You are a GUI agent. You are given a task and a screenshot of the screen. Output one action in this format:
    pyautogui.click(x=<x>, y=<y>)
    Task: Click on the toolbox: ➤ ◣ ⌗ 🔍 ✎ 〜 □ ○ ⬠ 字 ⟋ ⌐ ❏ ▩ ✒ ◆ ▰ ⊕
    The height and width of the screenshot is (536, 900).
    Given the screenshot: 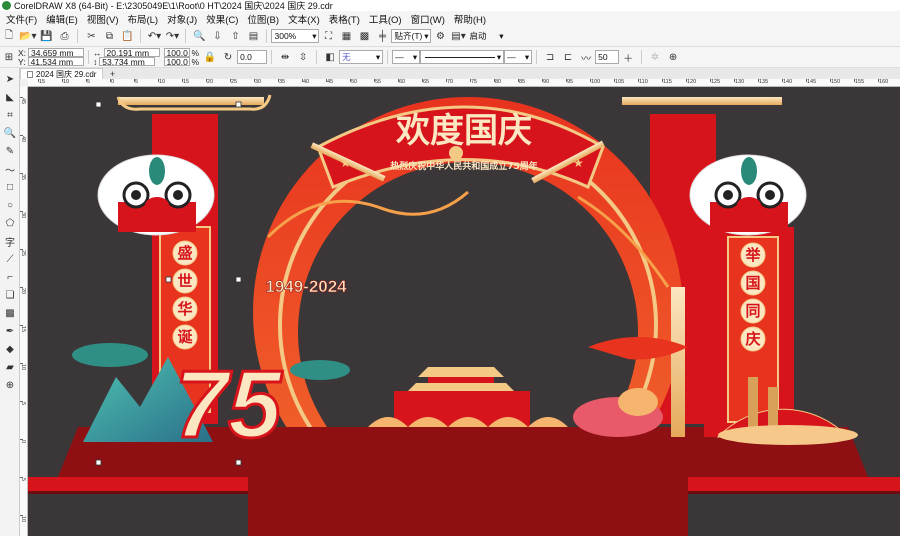 What is the action you would take?
    pyautogui.click(x=10, y=302)
    